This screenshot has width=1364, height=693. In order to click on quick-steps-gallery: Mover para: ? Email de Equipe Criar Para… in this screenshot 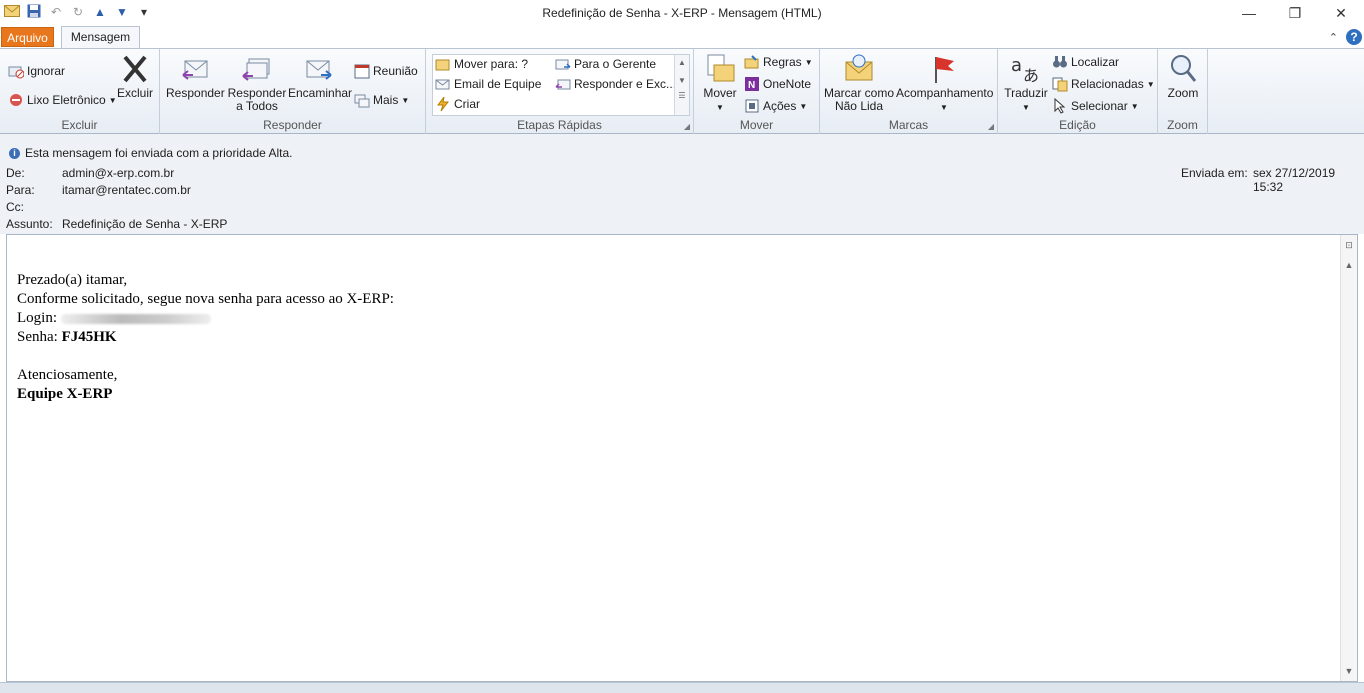, I will do `click(561, 85)`.